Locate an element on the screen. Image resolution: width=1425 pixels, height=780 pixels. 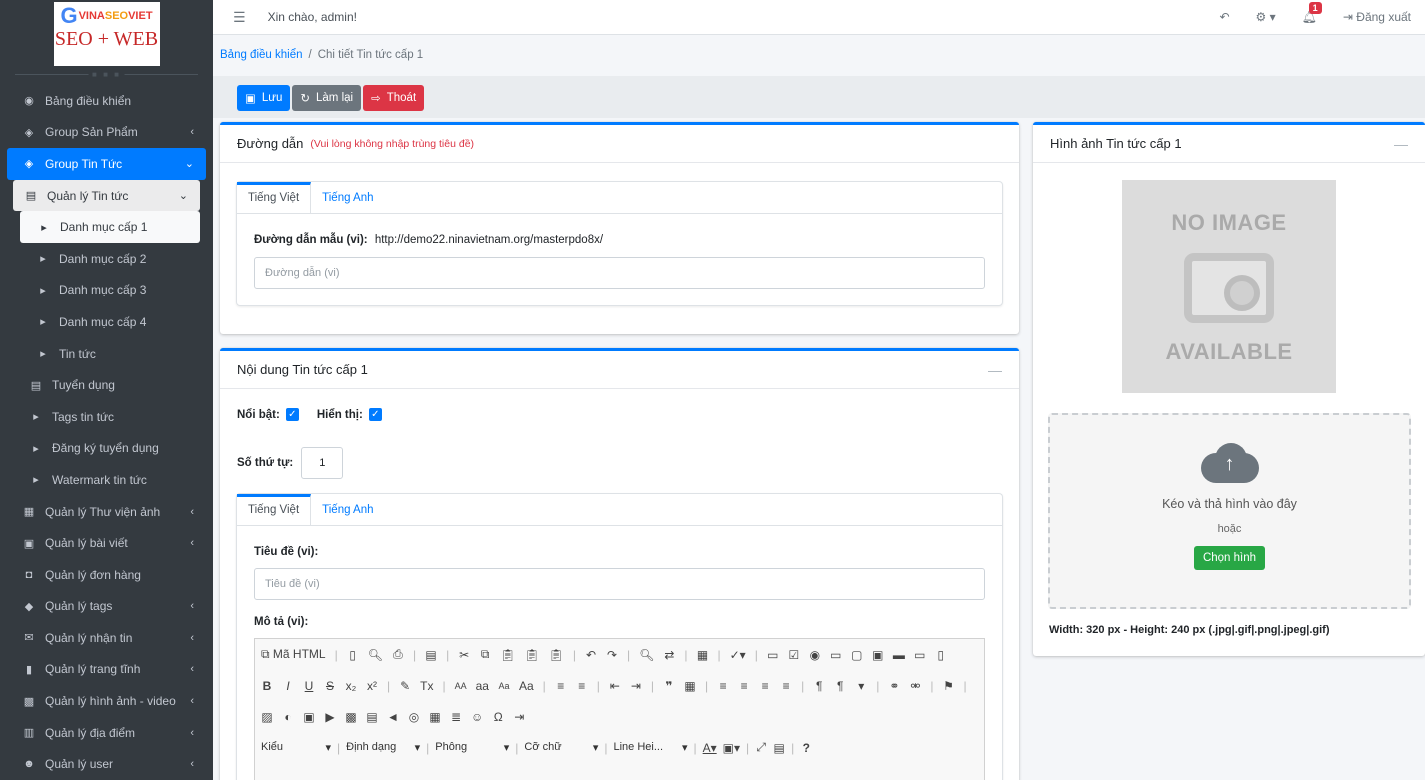
font-dropdown: Phông ▾ is located at coordinates (472, 747).